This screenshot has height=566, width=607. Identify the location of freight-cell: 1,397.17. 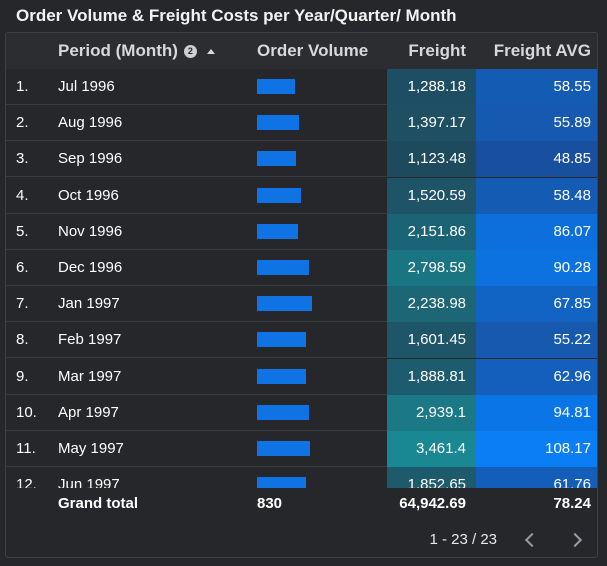
(431, 123).